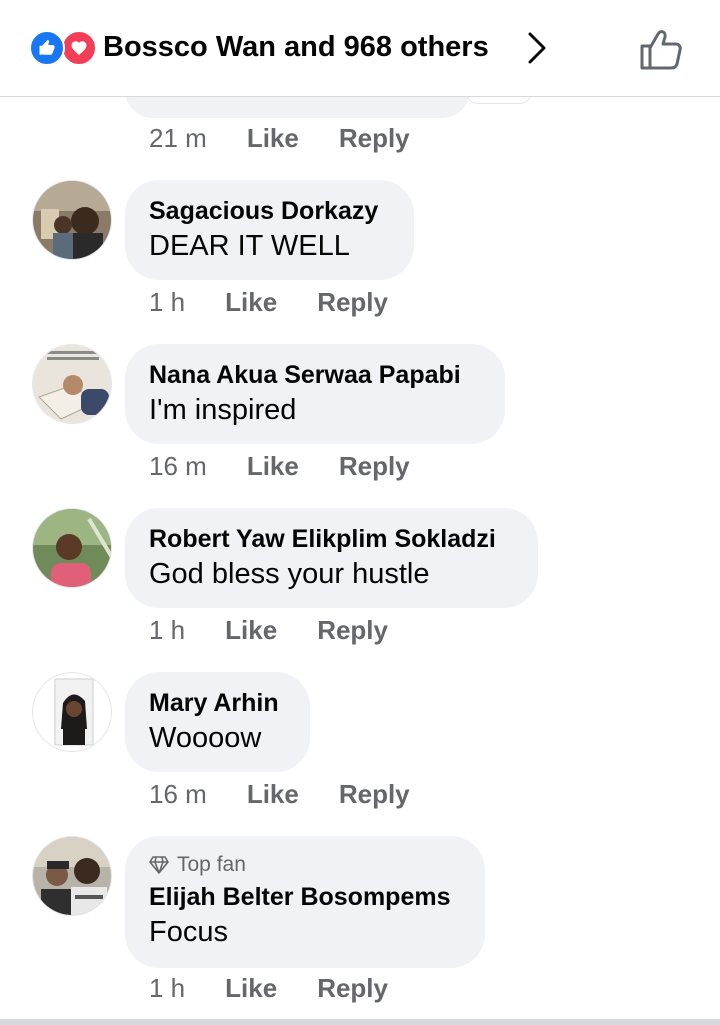  Describe the element at coordinates (188, 932) in the screenshot. I see `comment-text: Focus` at that location.